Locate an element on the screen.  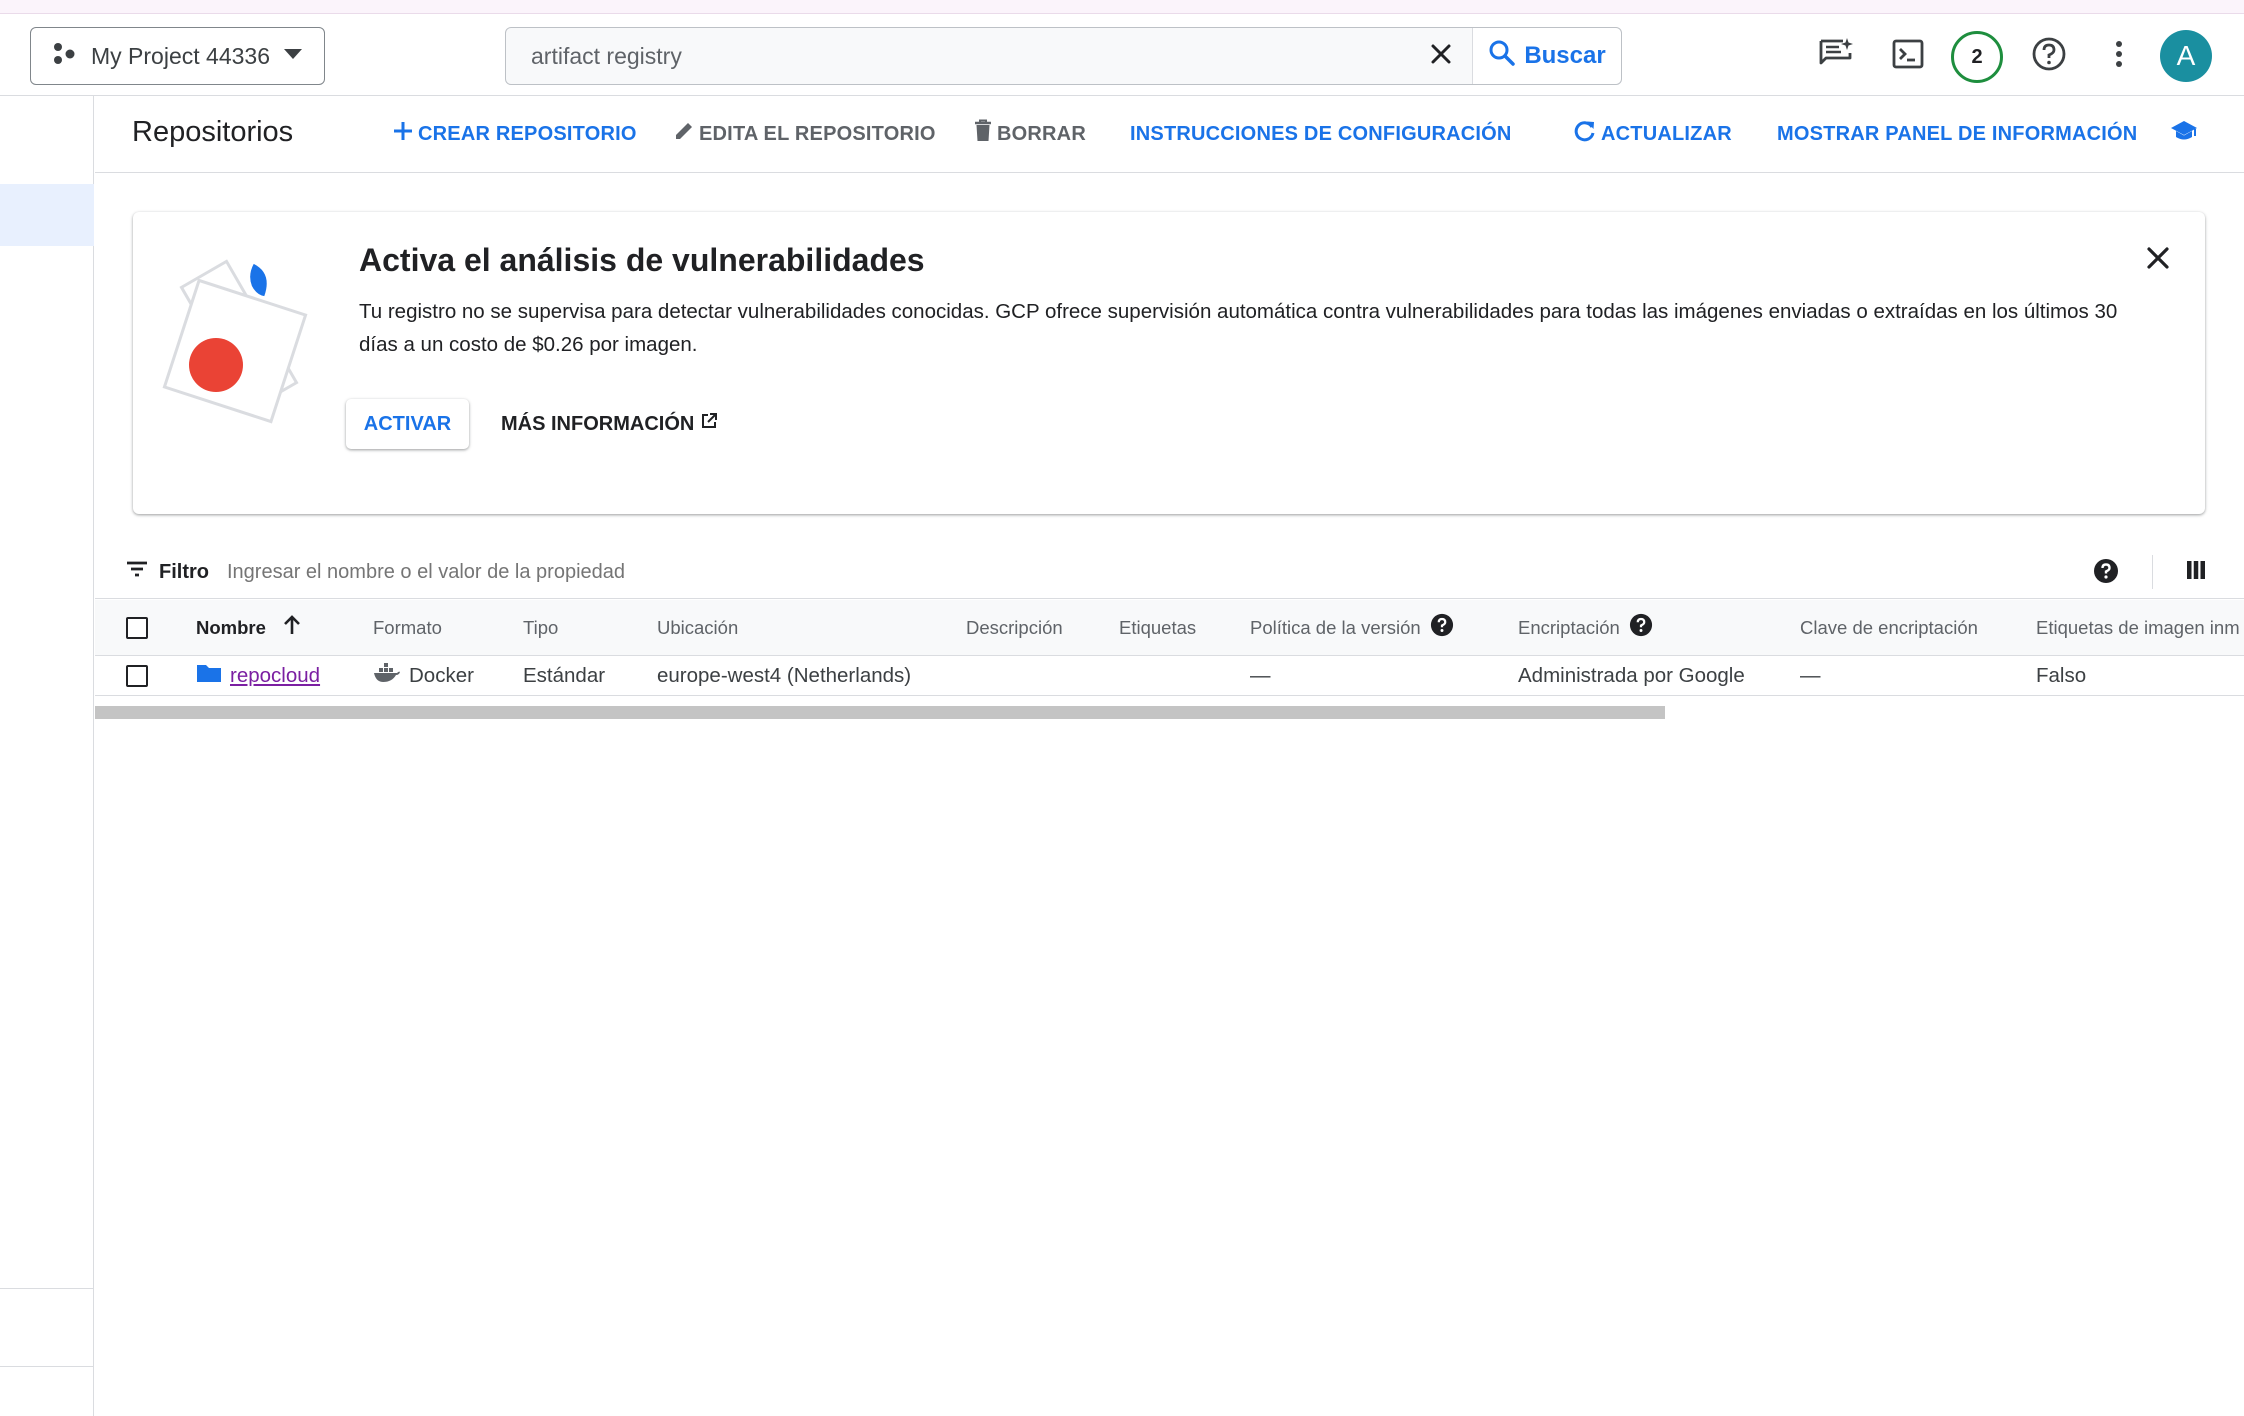
column-display-button is located at coordinates (2196, 572).